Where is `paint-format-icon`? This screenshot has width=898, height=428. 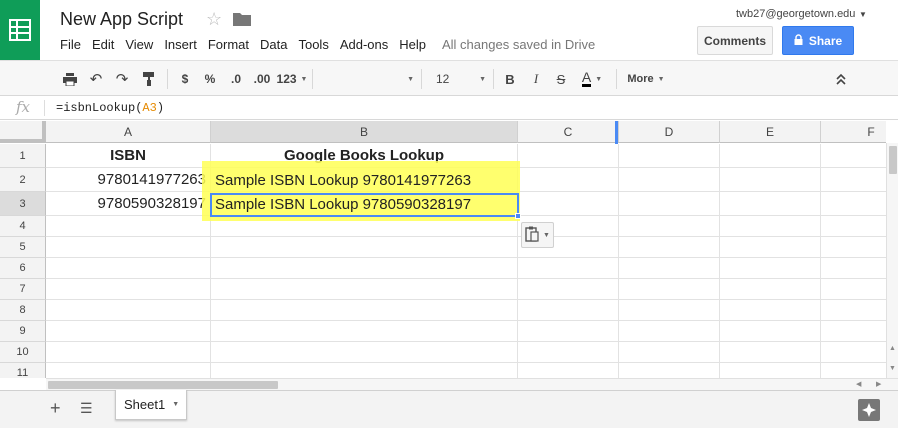 paint-format-icon is located at coordinates (149, 79).